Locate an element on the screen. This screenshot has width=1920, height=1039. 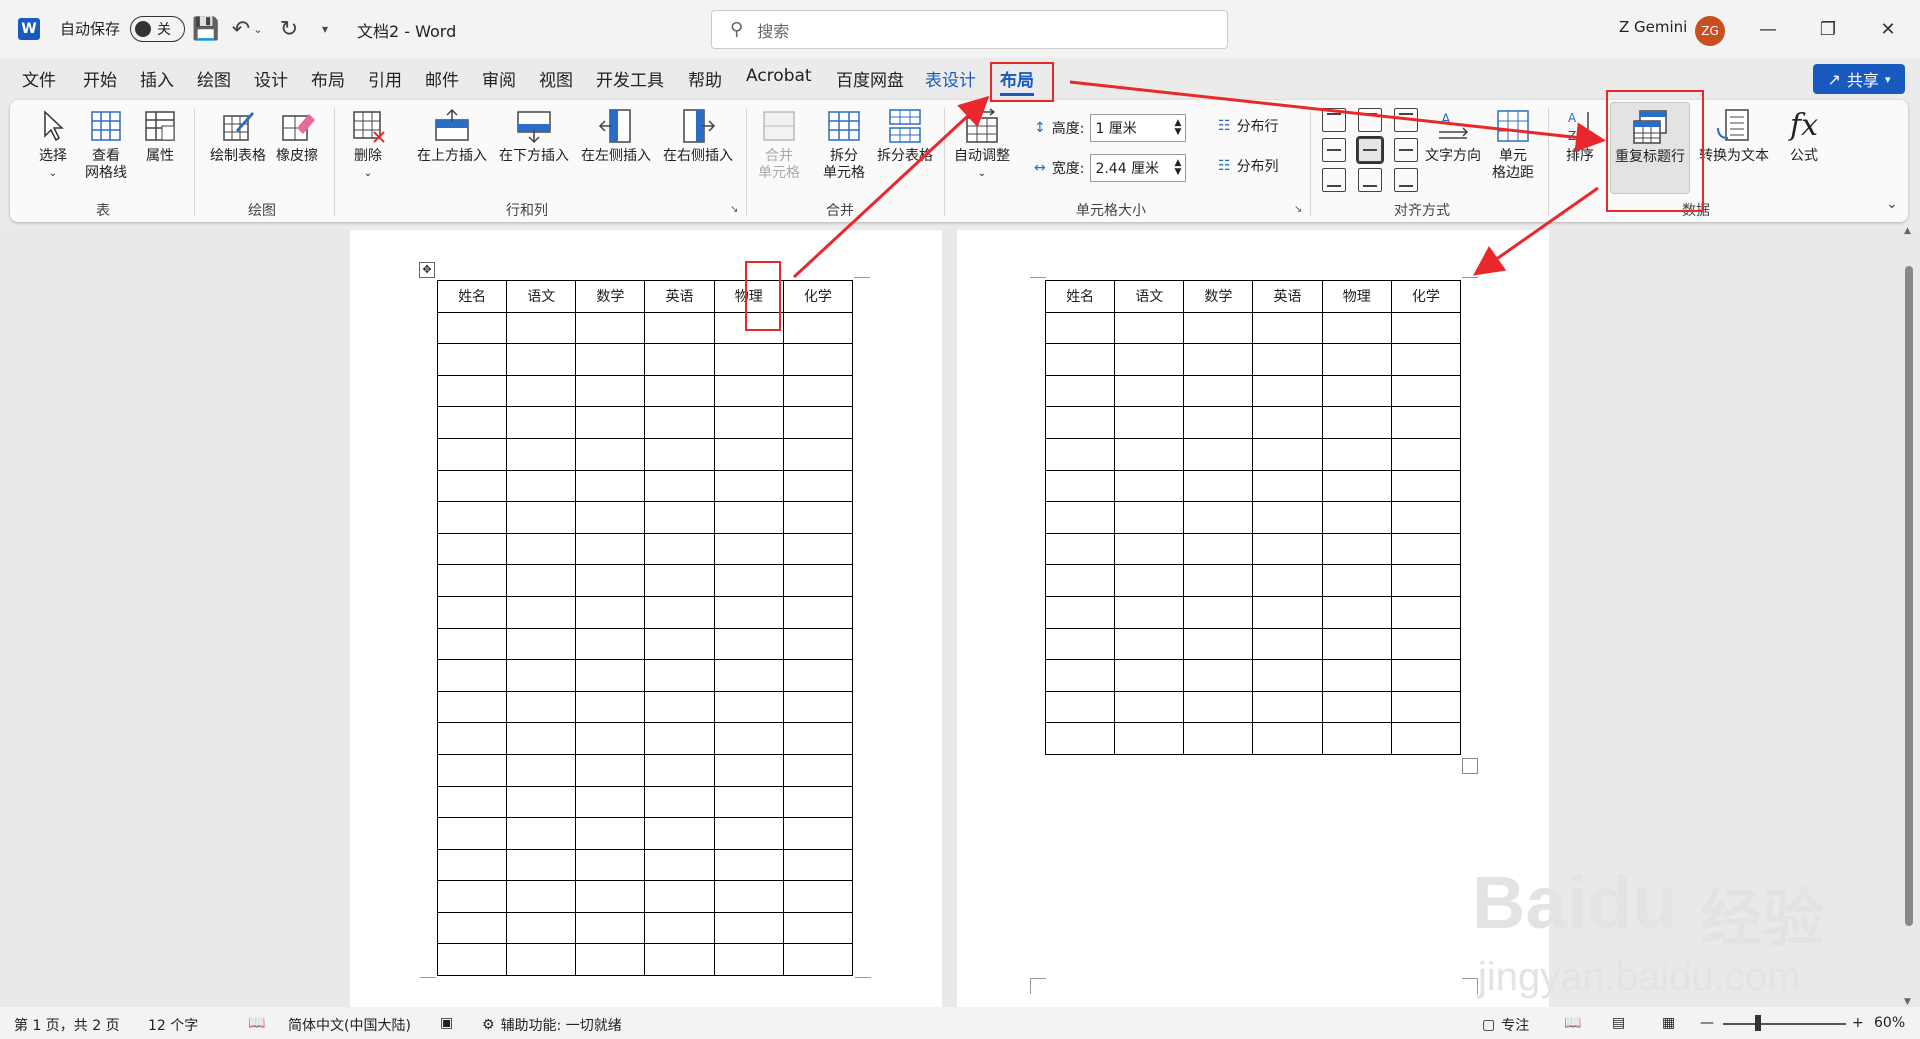
macro-record-icon: ▣ is located at coordinates (446, 1023).